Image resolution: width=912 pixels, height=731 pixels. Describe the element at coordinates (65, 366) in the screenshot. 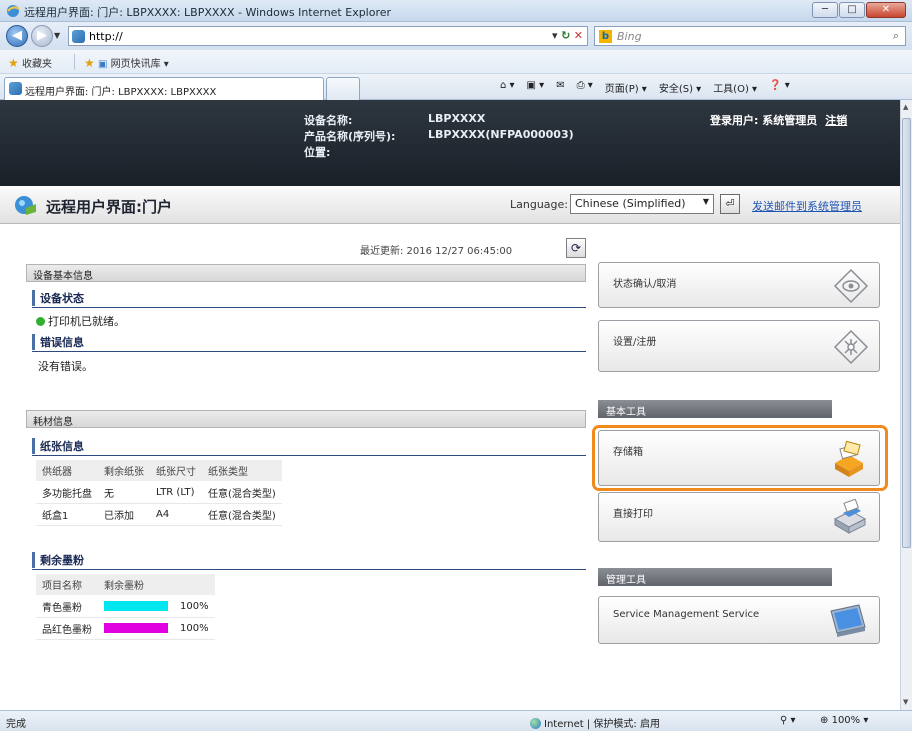

I see `error-info-text: 没有错误。` at that location.